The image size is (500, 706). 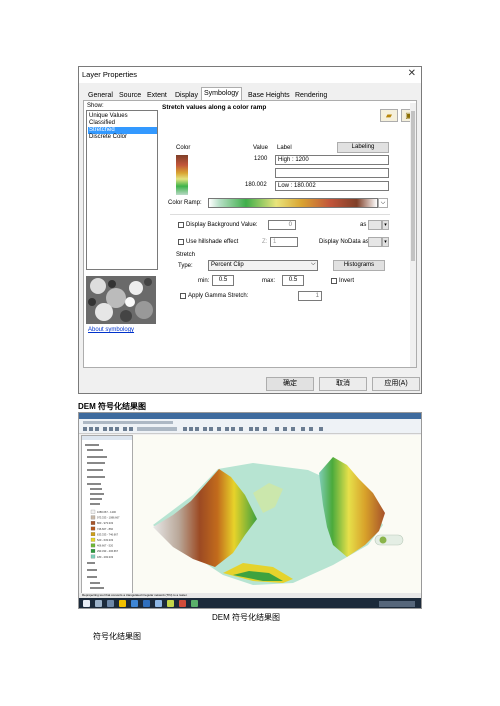 What do you see at coordinates (182, 175) in the screenshot?
I see `color-ramp-swatch` at bounding box center [182, 175].